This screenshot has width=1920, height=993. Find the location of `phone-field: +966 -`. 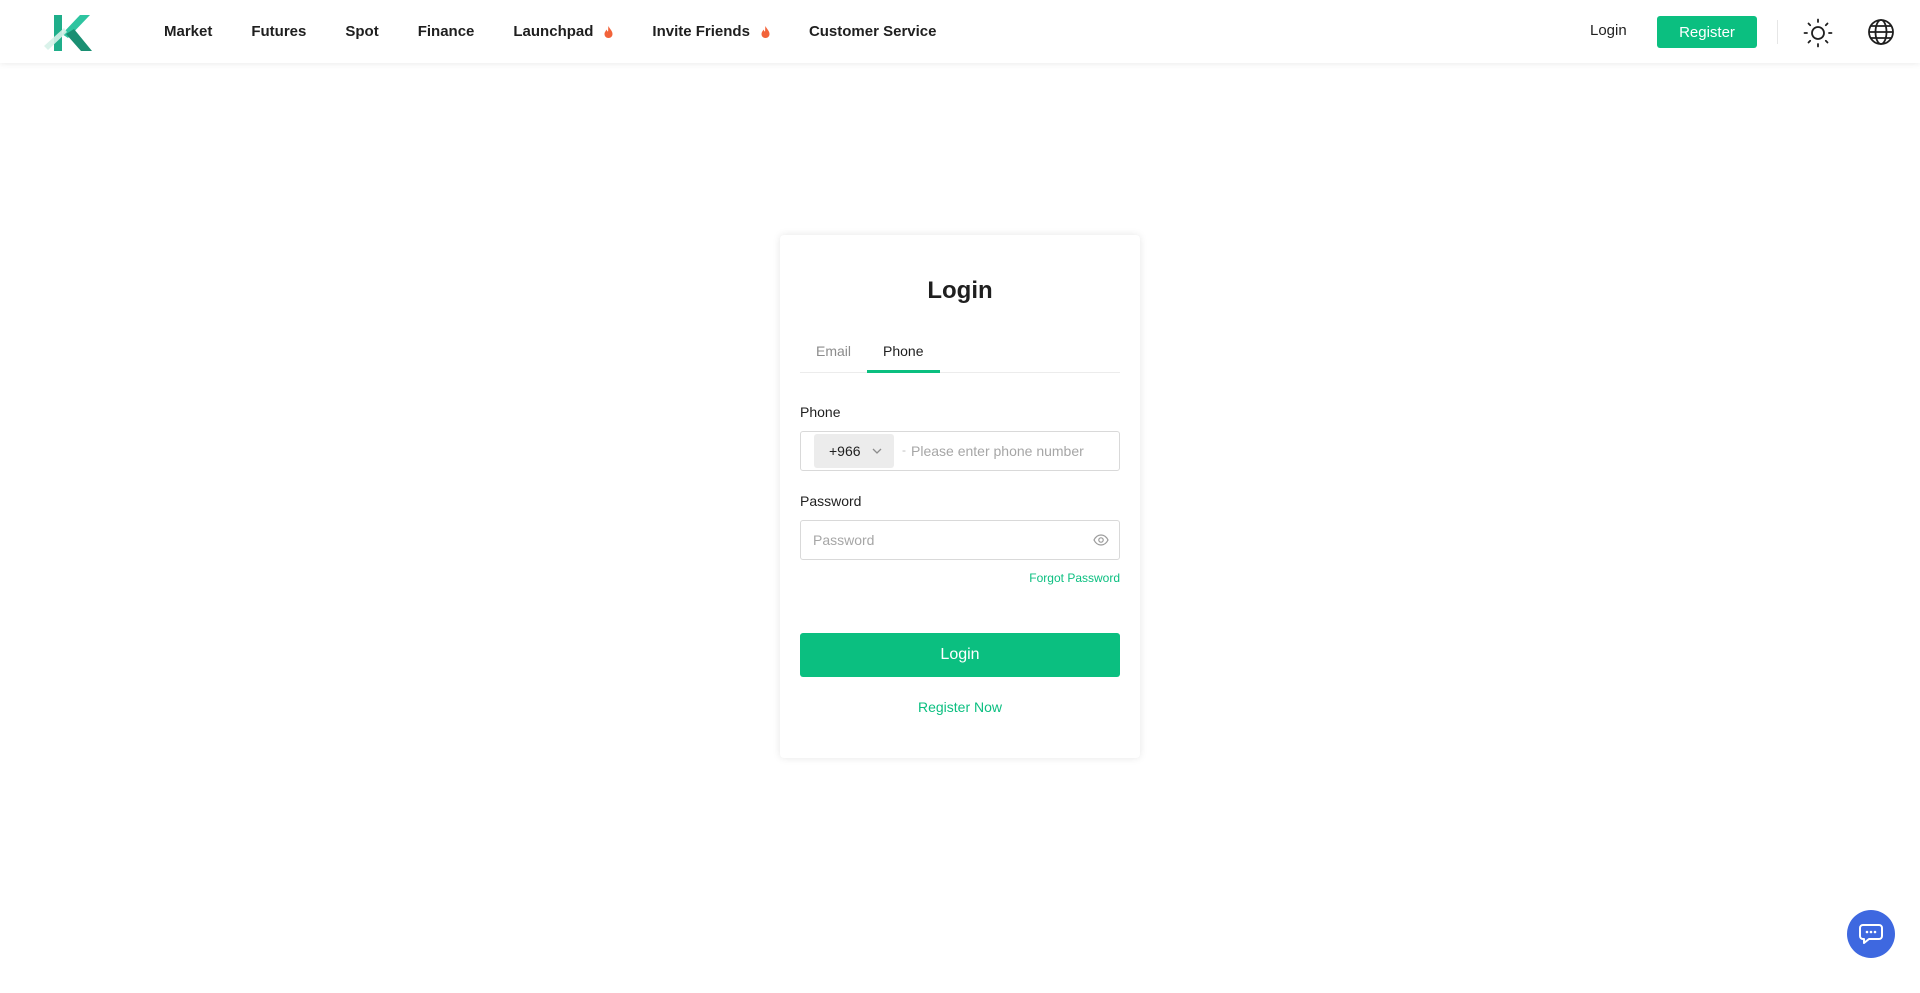

phone-field: +966 - is located at coordinates (960, 451).